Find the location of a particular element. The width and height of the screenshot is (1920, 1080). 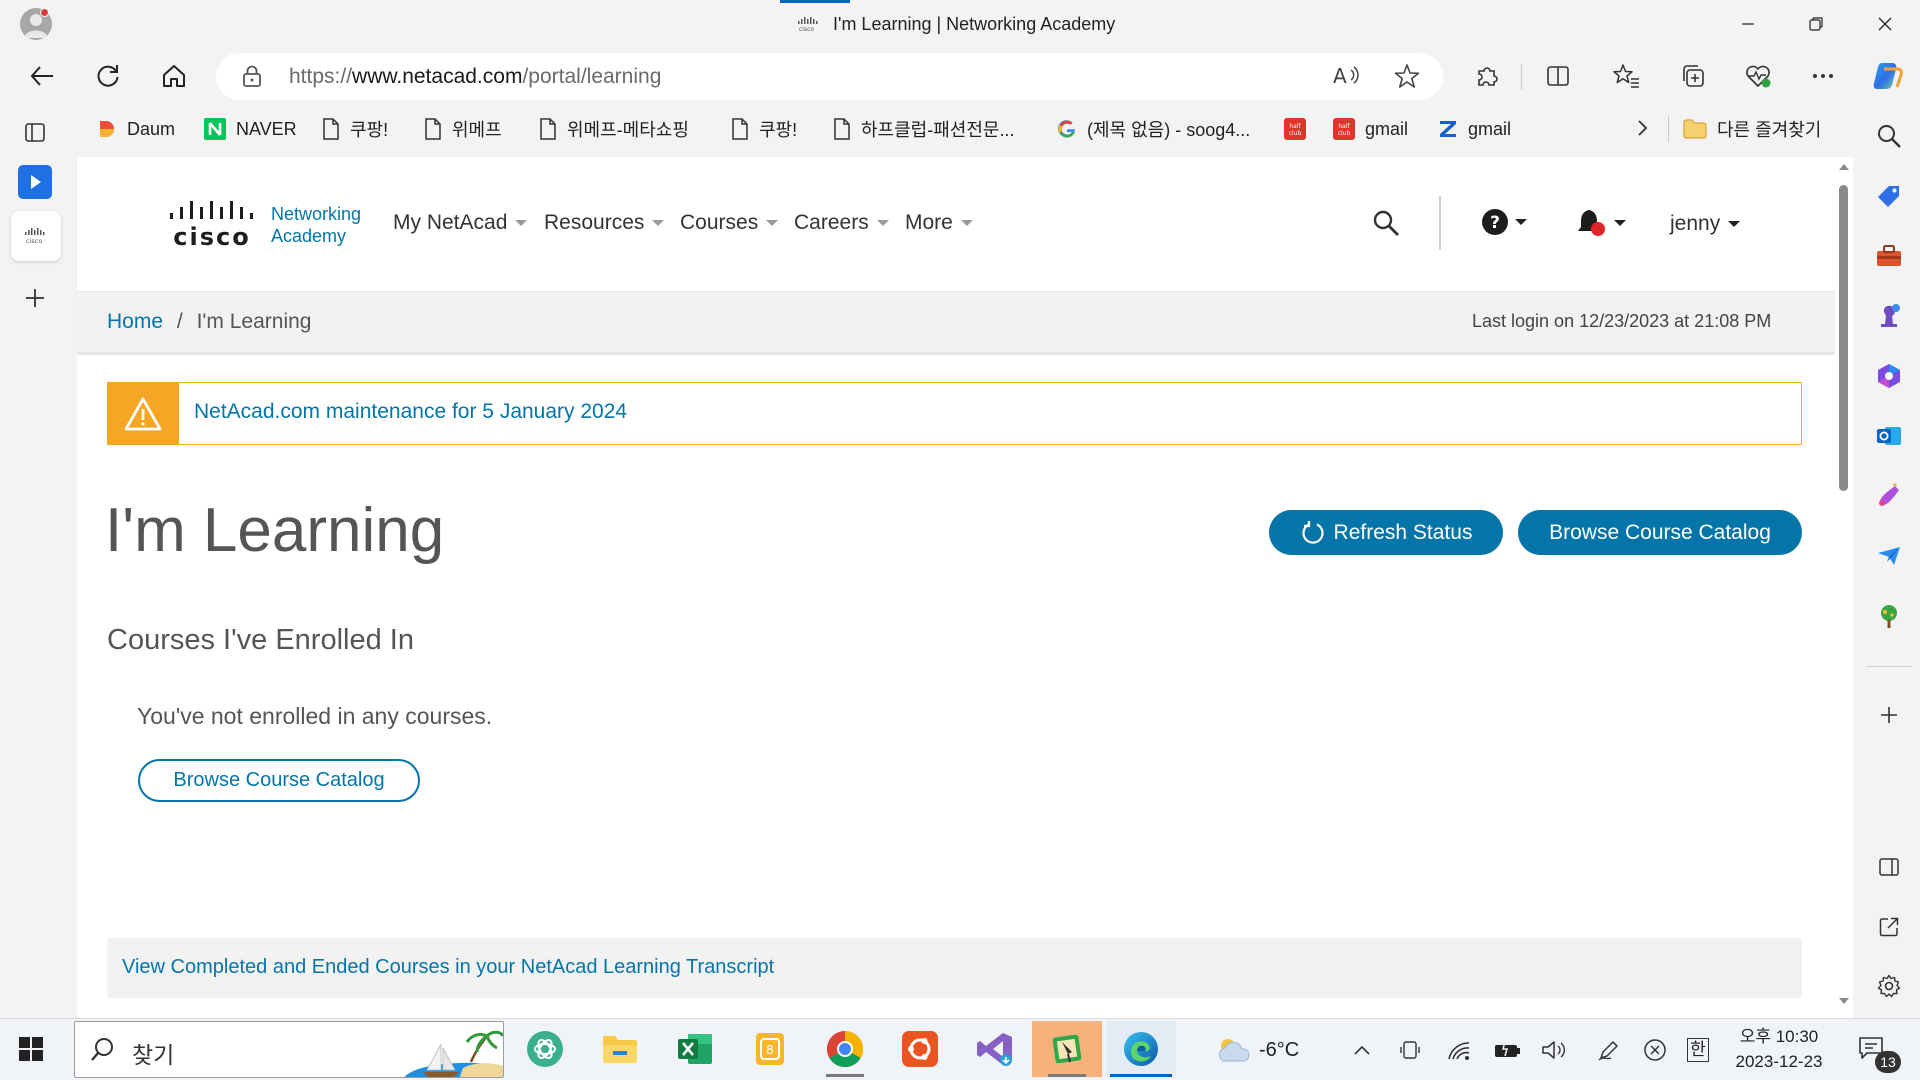

sidebar-shopping-button is located at coordinates (1889, 196).